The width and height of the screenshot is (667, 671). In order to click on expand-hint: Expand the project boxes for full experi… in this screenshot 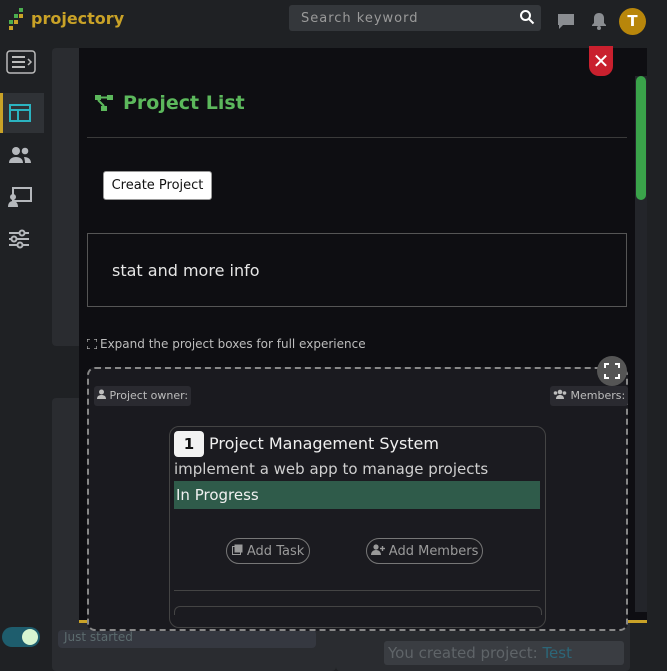, I will do `click(233, 344)`.